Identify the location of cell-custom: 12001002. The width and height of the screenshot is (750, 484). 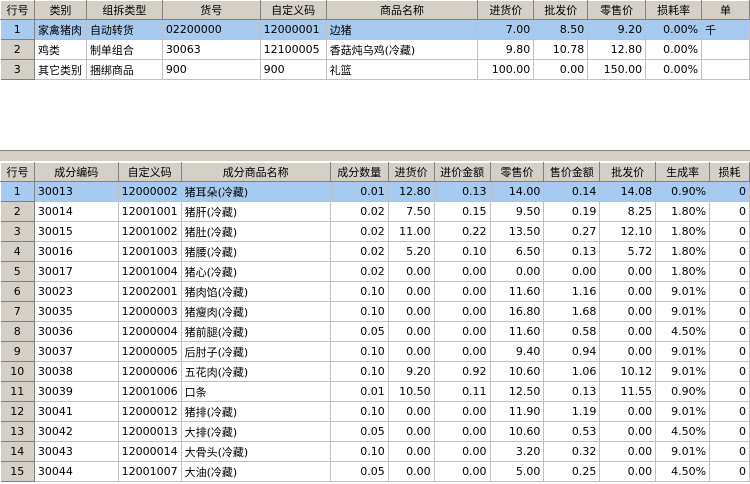
(150, 231).